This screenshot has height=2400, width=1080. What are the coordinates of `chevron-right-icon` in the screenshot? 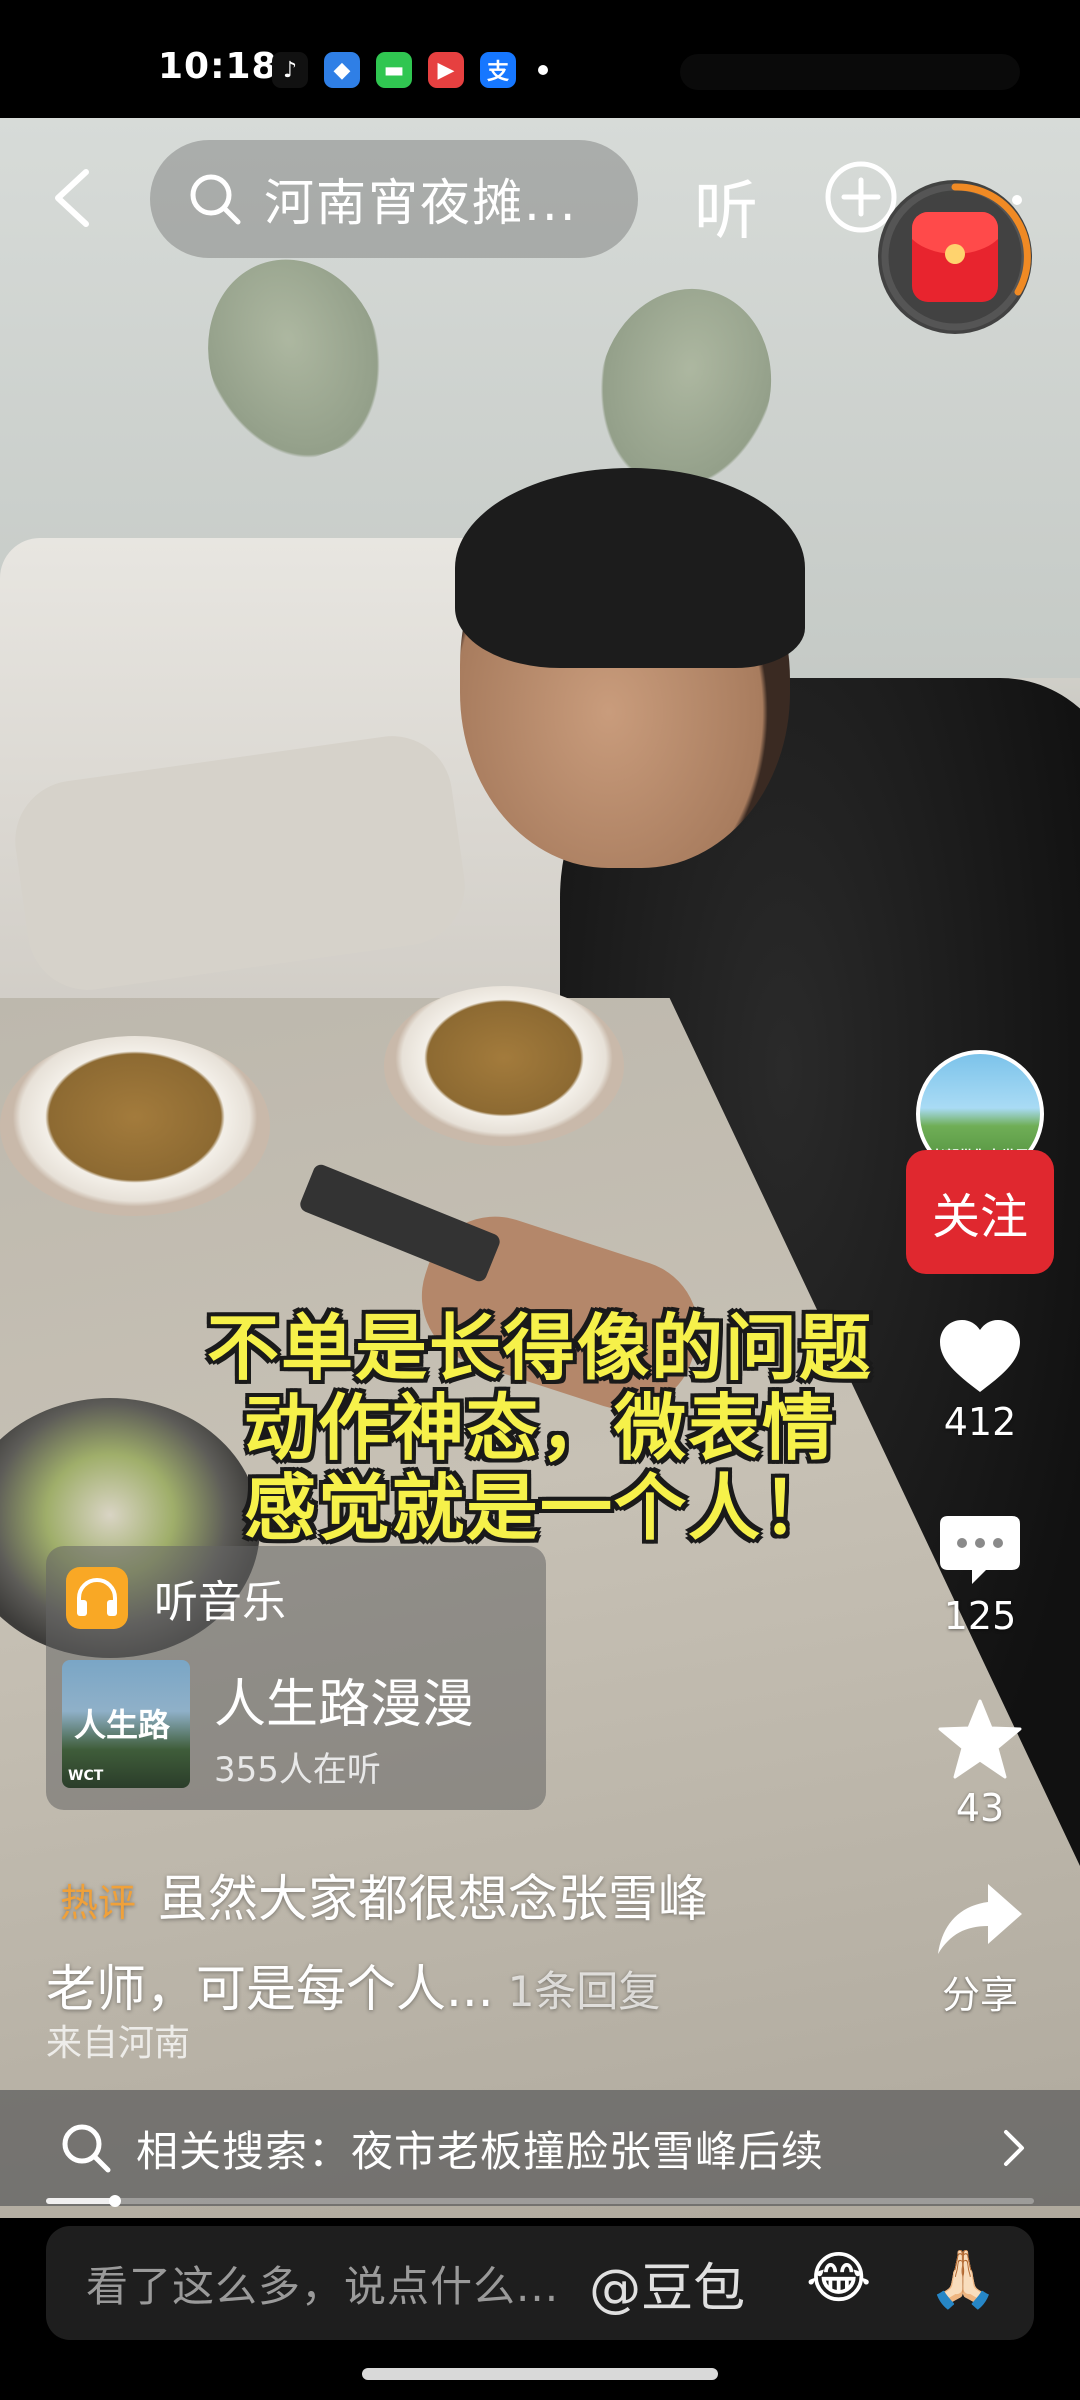 It's located at (1014, 2148).